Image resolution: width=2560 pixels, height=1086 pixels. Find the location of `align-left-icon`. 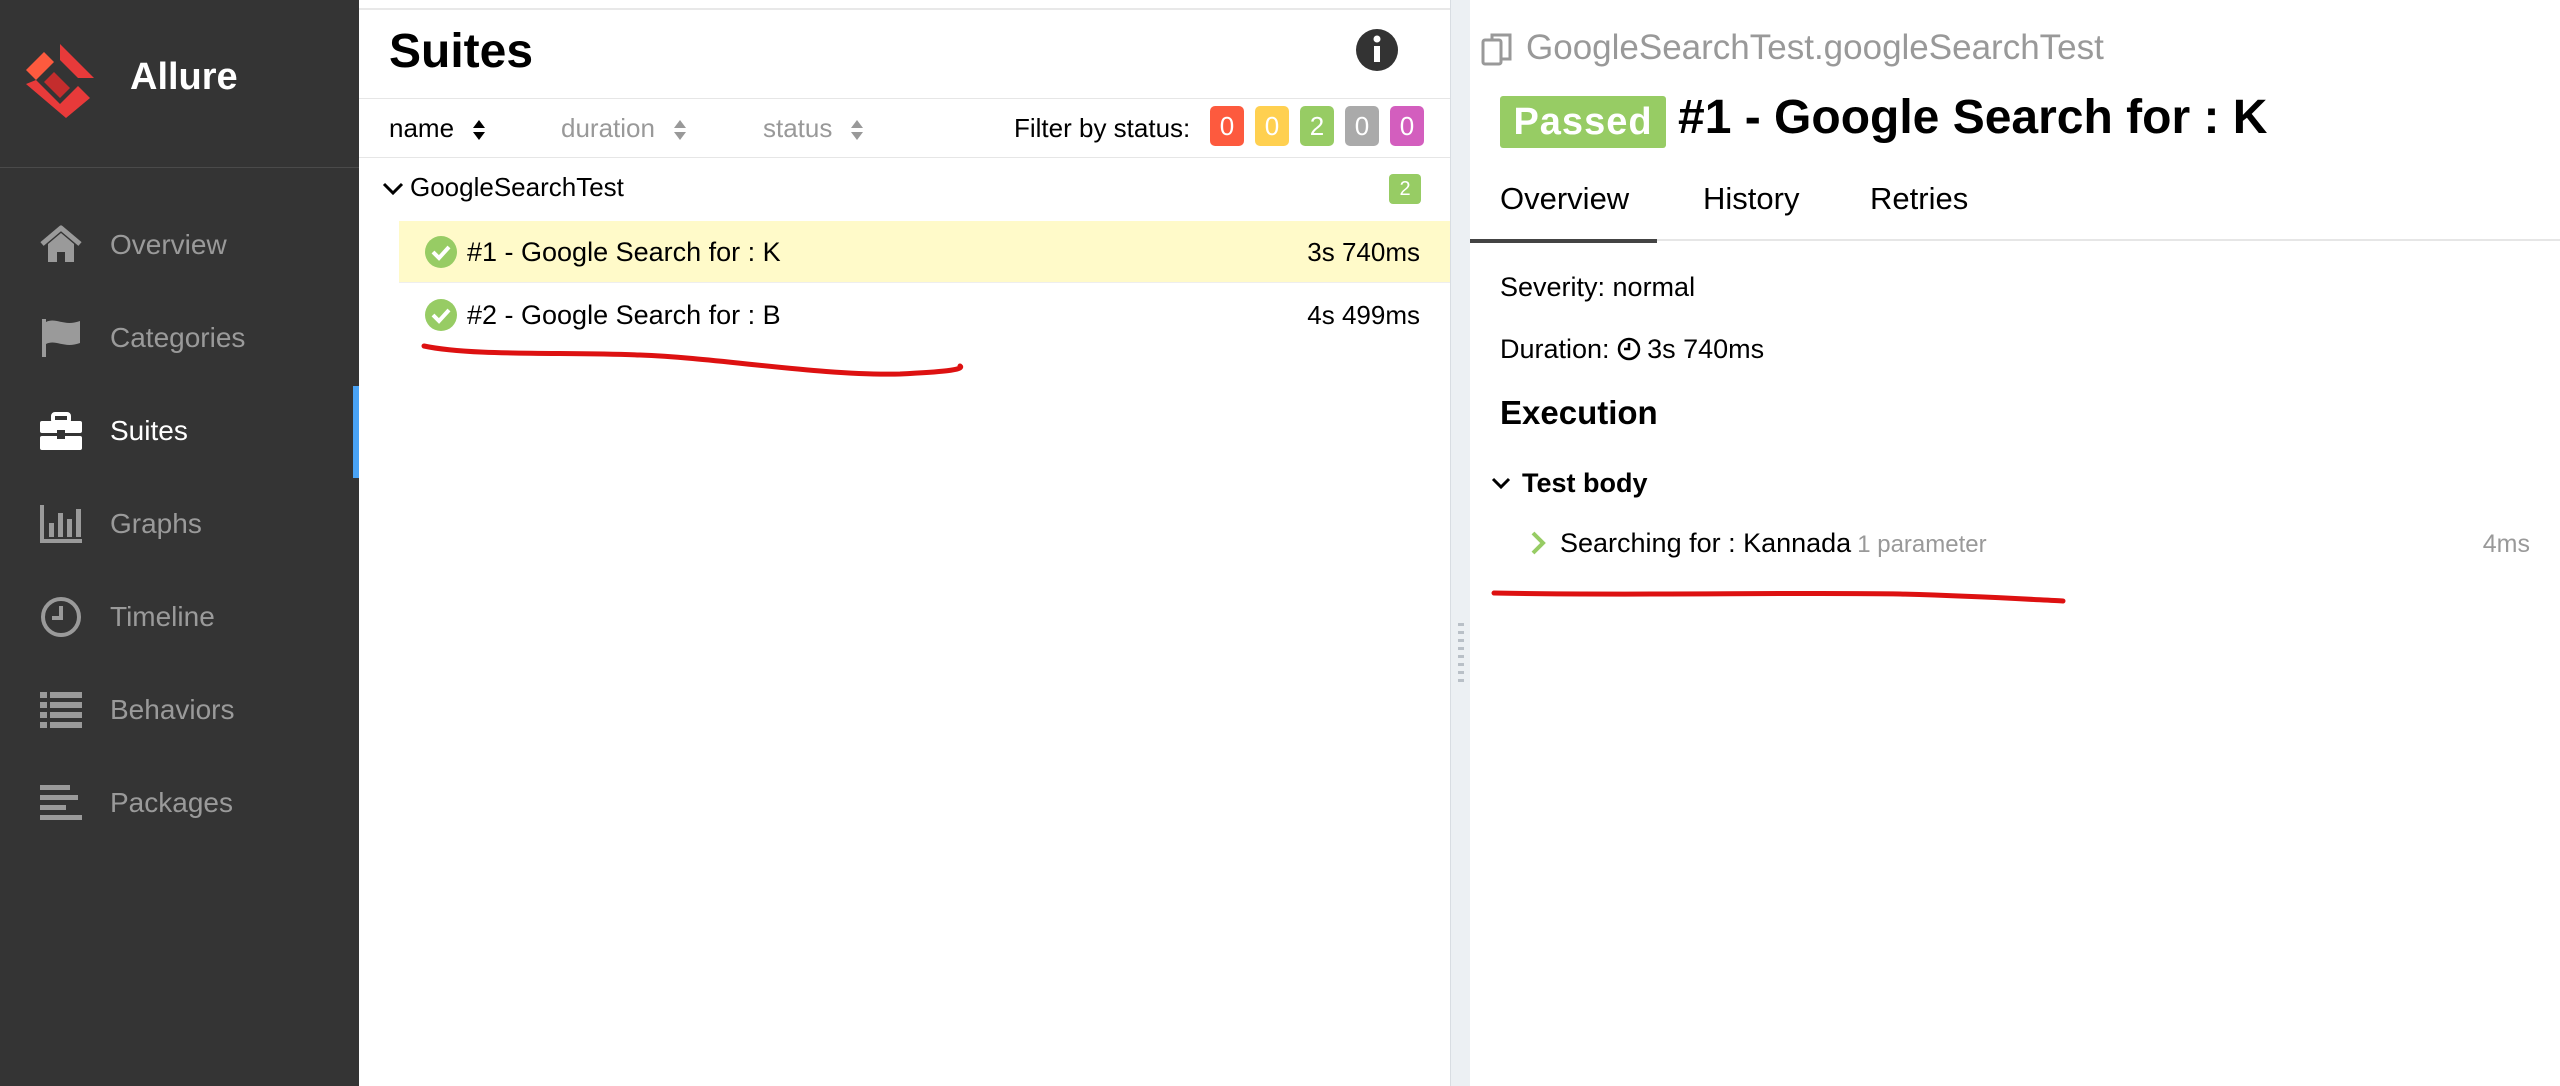

align-left-icon is located at coordinates (61, 802).